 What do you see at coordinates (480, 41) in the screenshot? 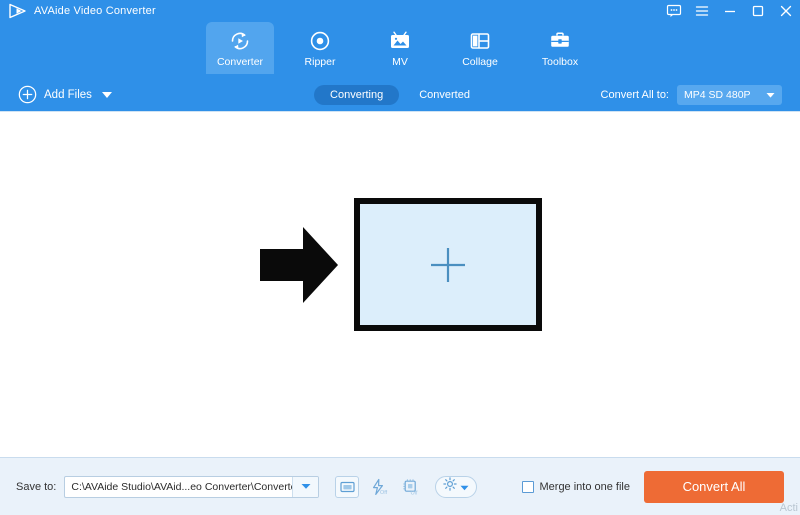
I see `layout-grid-icon` at bounding box center [480, 41].